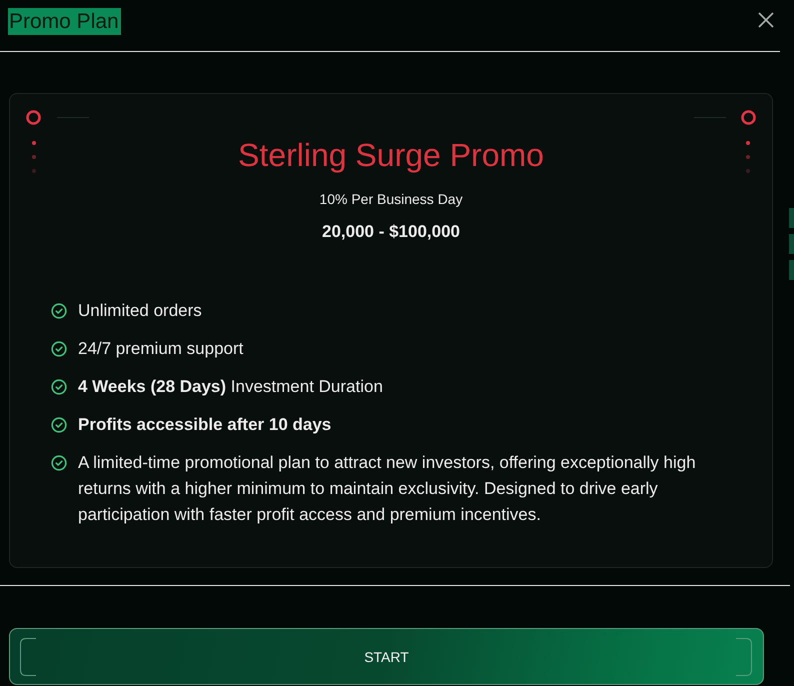 This screenshot has width=794, height=686. What do you see at coordinates (387, 489) in the screenshot?
I see `feature-text: A limited-time promotional plan to attract new investors, offering exceptionally high returns with a higher minimum to maintain exclusivity. Designed to drive early participation with faster profit access and premium incentives.` at bounding box center [387, 489].